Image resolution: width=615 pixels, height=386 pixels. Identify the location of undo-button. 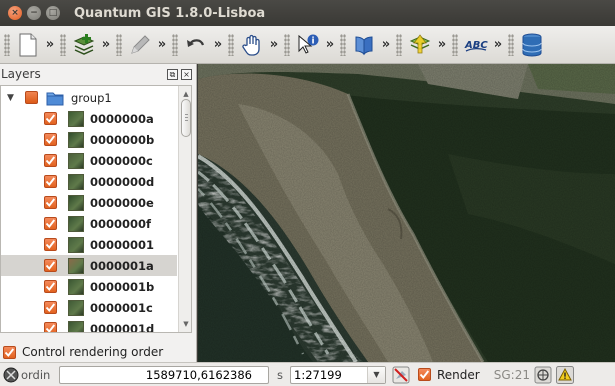
(196, 45).